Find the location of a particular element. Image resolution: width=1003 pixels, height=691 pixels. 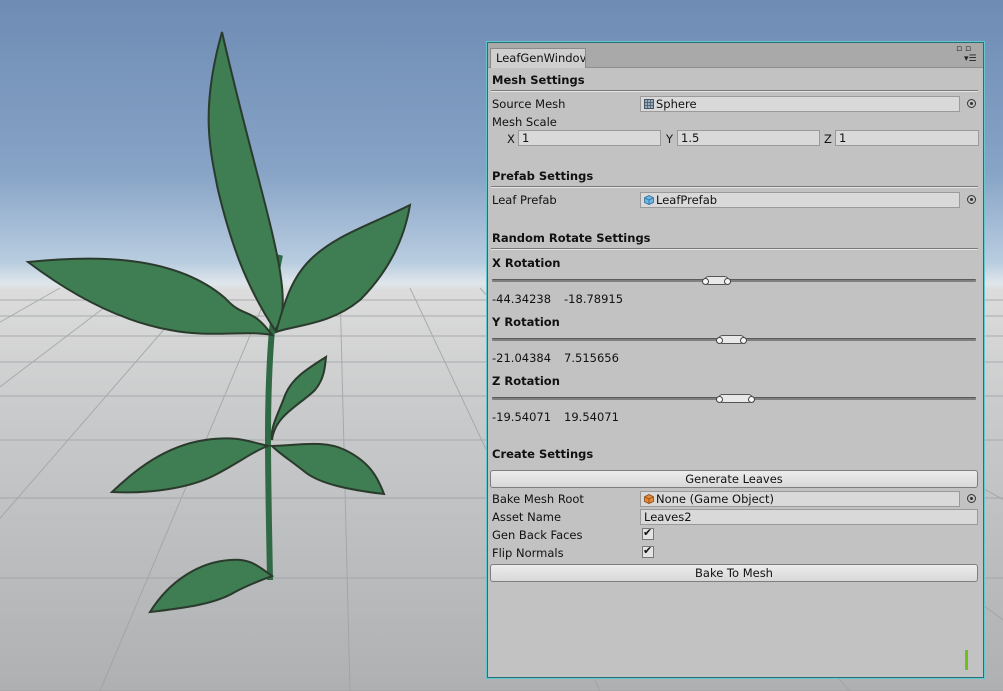

mesh-icon is located at coordinates (649, 103).